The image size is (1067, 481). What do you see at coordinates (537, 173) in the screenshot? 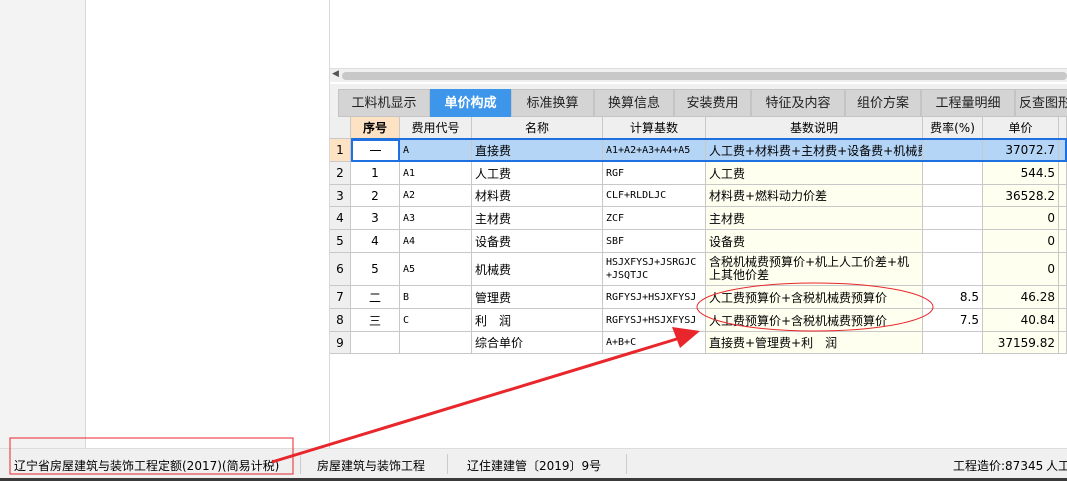
I see `cell-name: 人工费` at bounding box center [537, 173].